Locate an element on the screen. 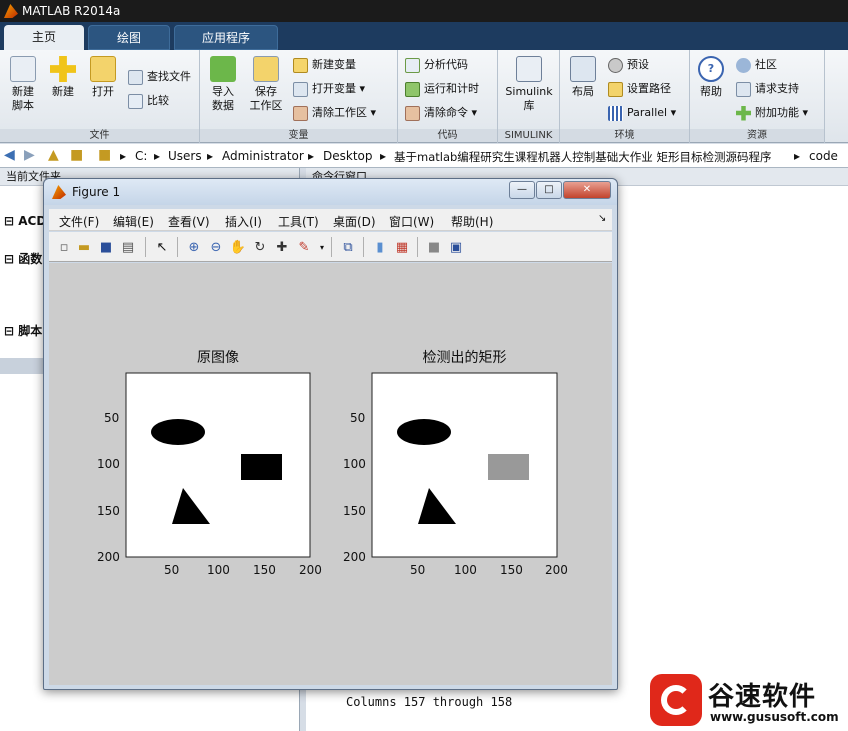 The height and width of the screenshot is (731, 848). data-cursor-icon: ✚ is located at coordinates (282, 247).